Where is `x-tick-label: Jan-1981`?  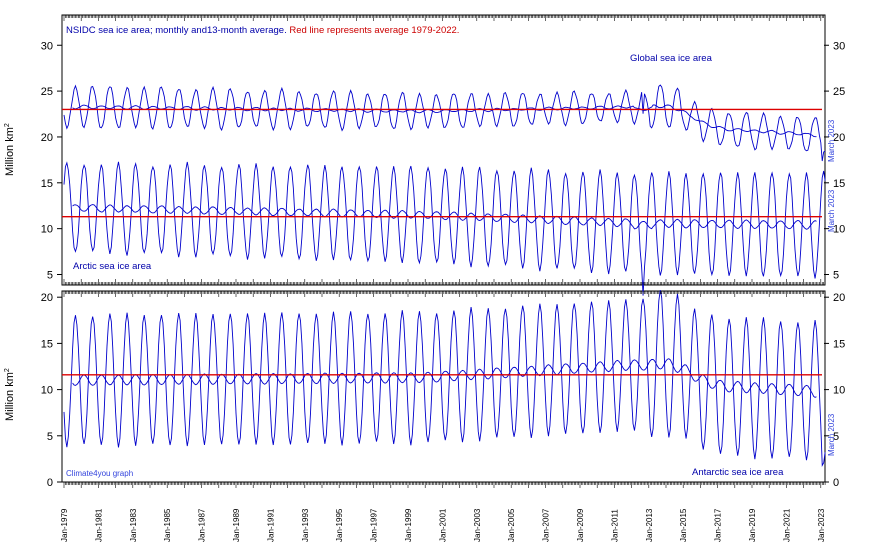 x-tick-label: Jan-1981 is located at coordinates (98, 525).